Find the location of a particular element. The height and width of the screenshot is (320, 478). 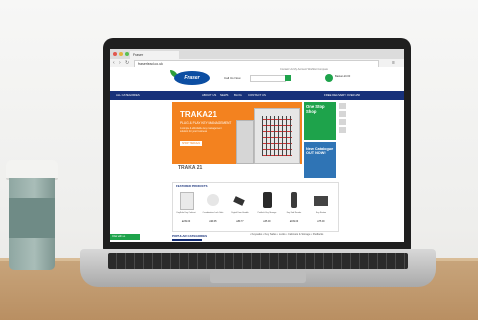

product-card: Key Station £75.00 is located at coordinates (321, 209).